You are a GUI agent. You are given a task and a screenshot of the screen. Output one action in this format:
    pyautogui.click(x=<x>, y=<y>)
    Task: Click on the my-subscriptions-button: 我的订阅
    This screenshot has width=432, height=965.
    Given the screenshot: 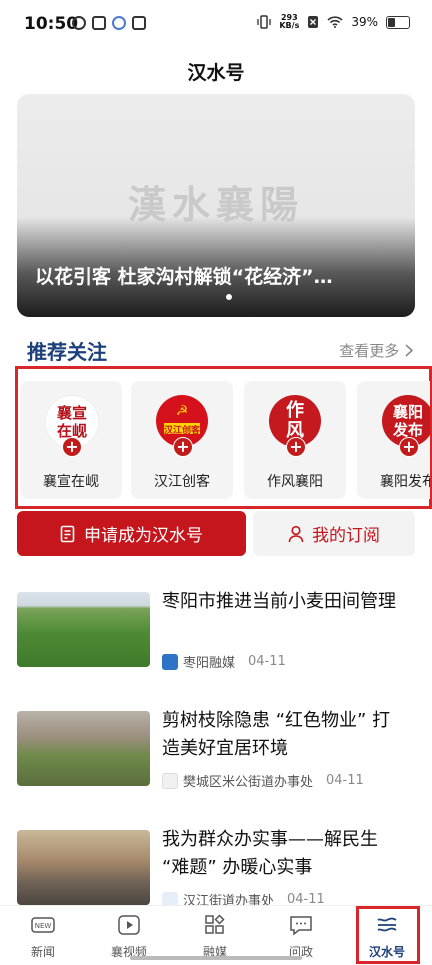 What is the action you would take?
    pyautogui.click(x=334, y=533)
    